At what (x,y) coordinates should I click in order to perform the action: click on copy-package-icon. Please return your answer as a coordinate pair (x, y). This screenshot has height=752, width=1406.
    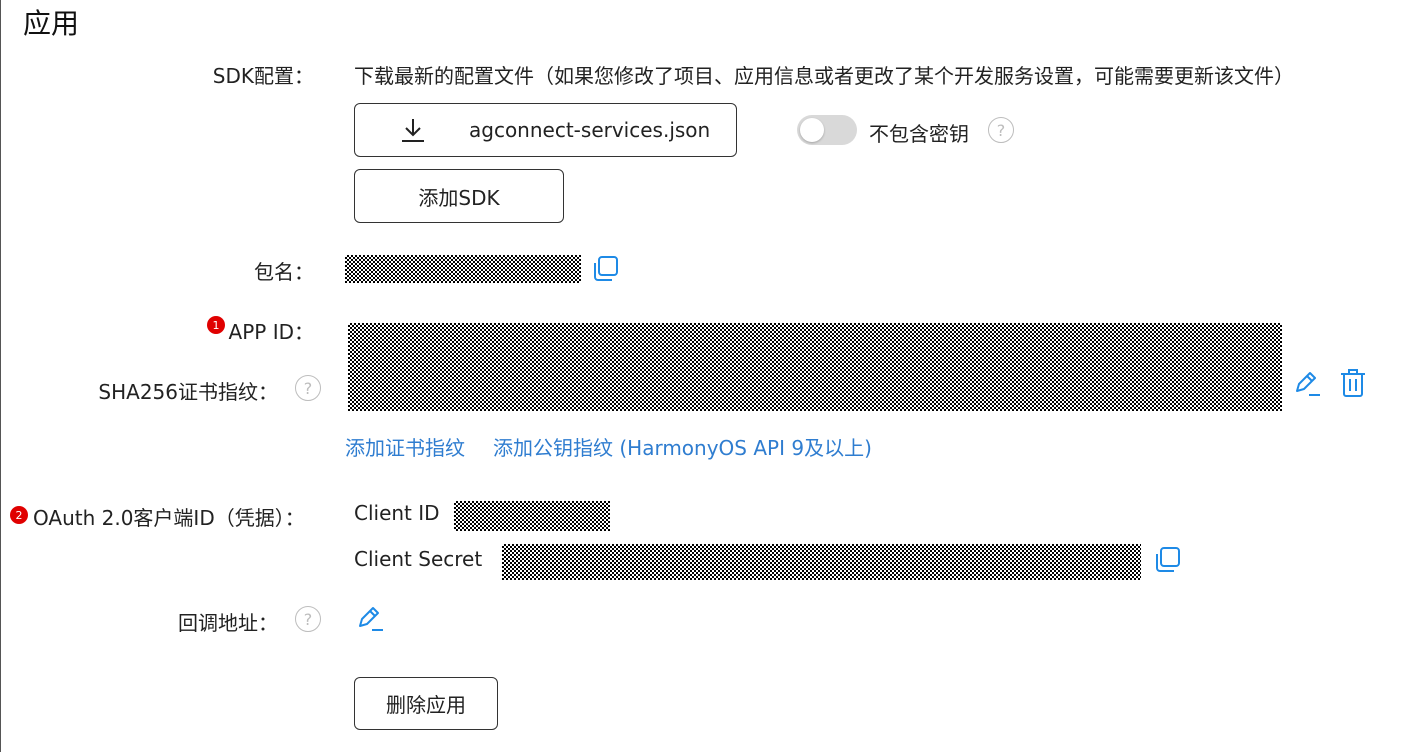
    Looking at the image, I should click on (605, 271).